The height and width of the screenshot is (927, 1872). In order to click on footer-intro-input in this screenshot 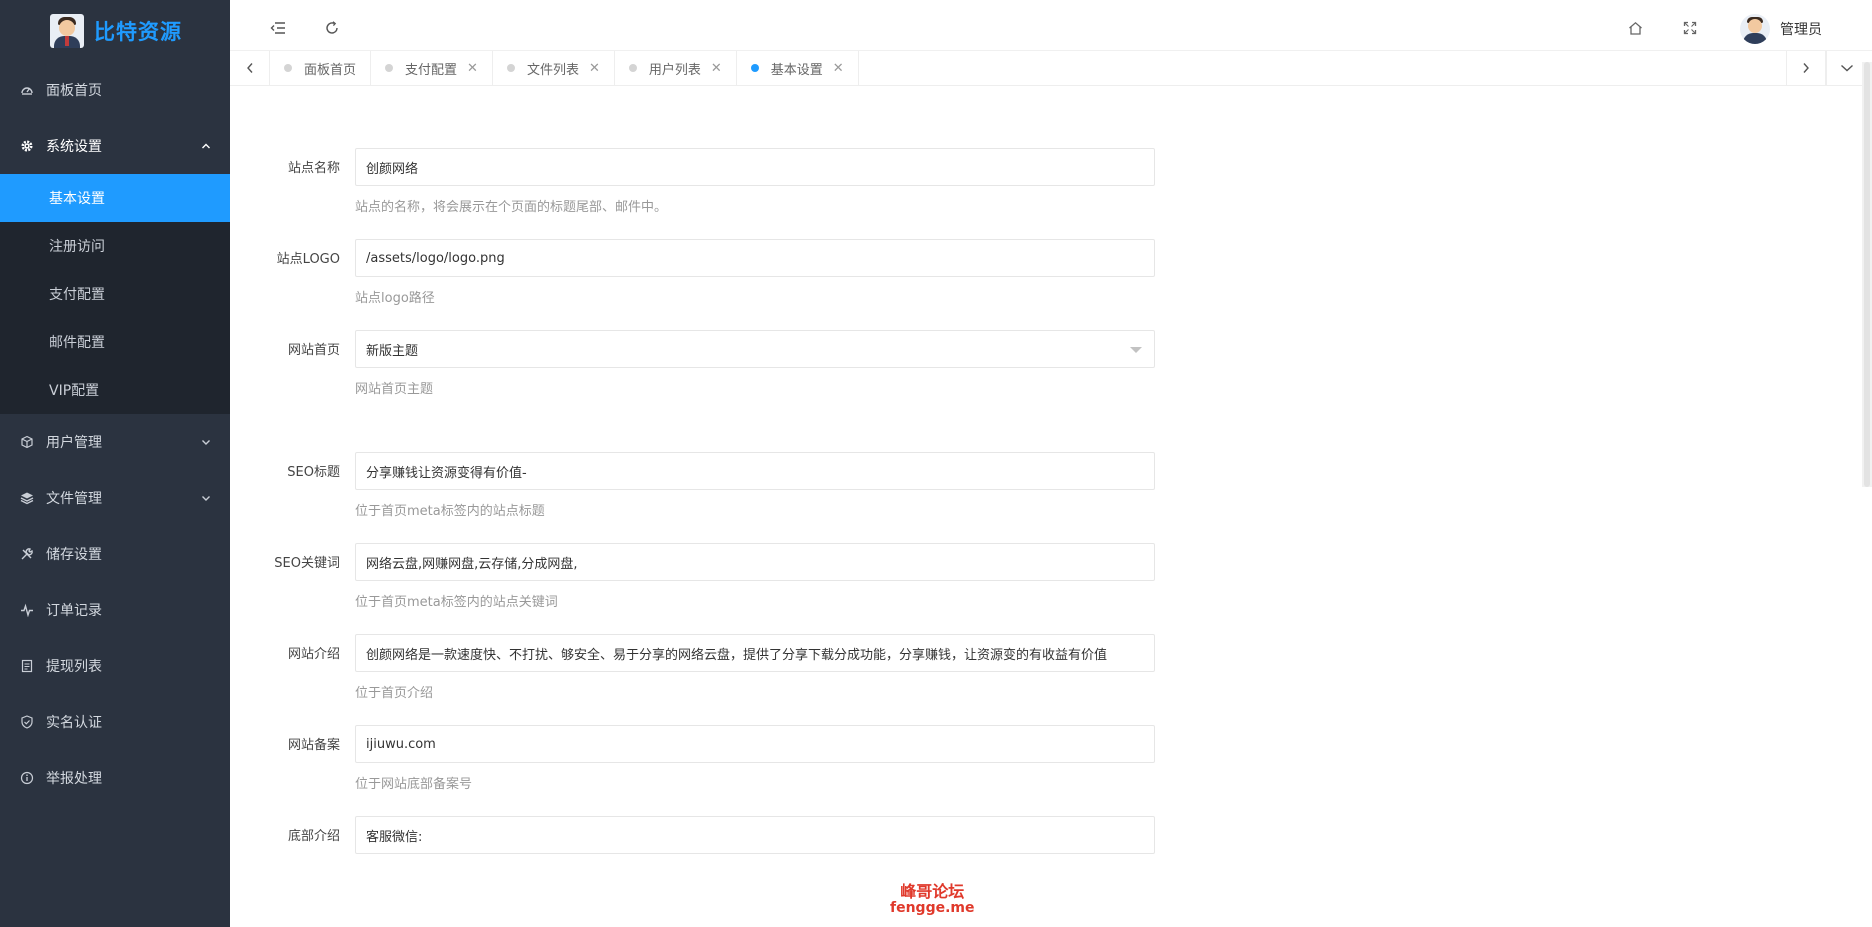, I will do `click(755, 835)`.